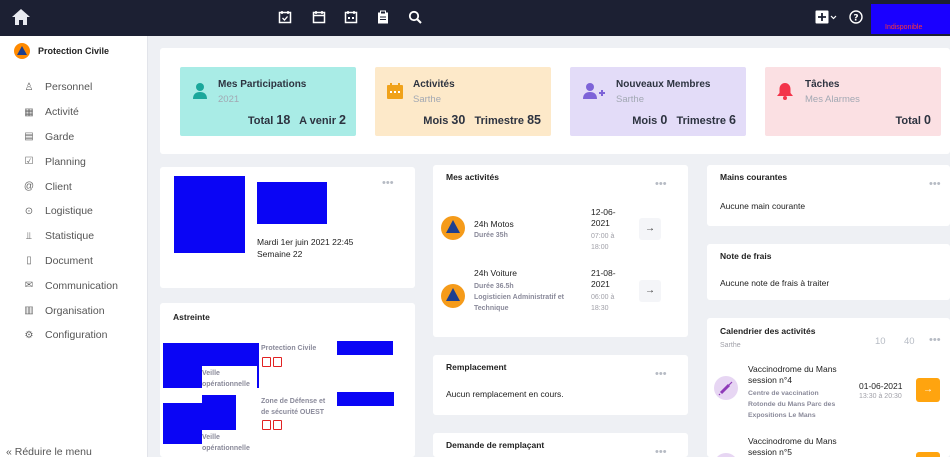 The image size is (950, 457). I want to click on sidebar-item-label: Personnel, so click(69, 87).